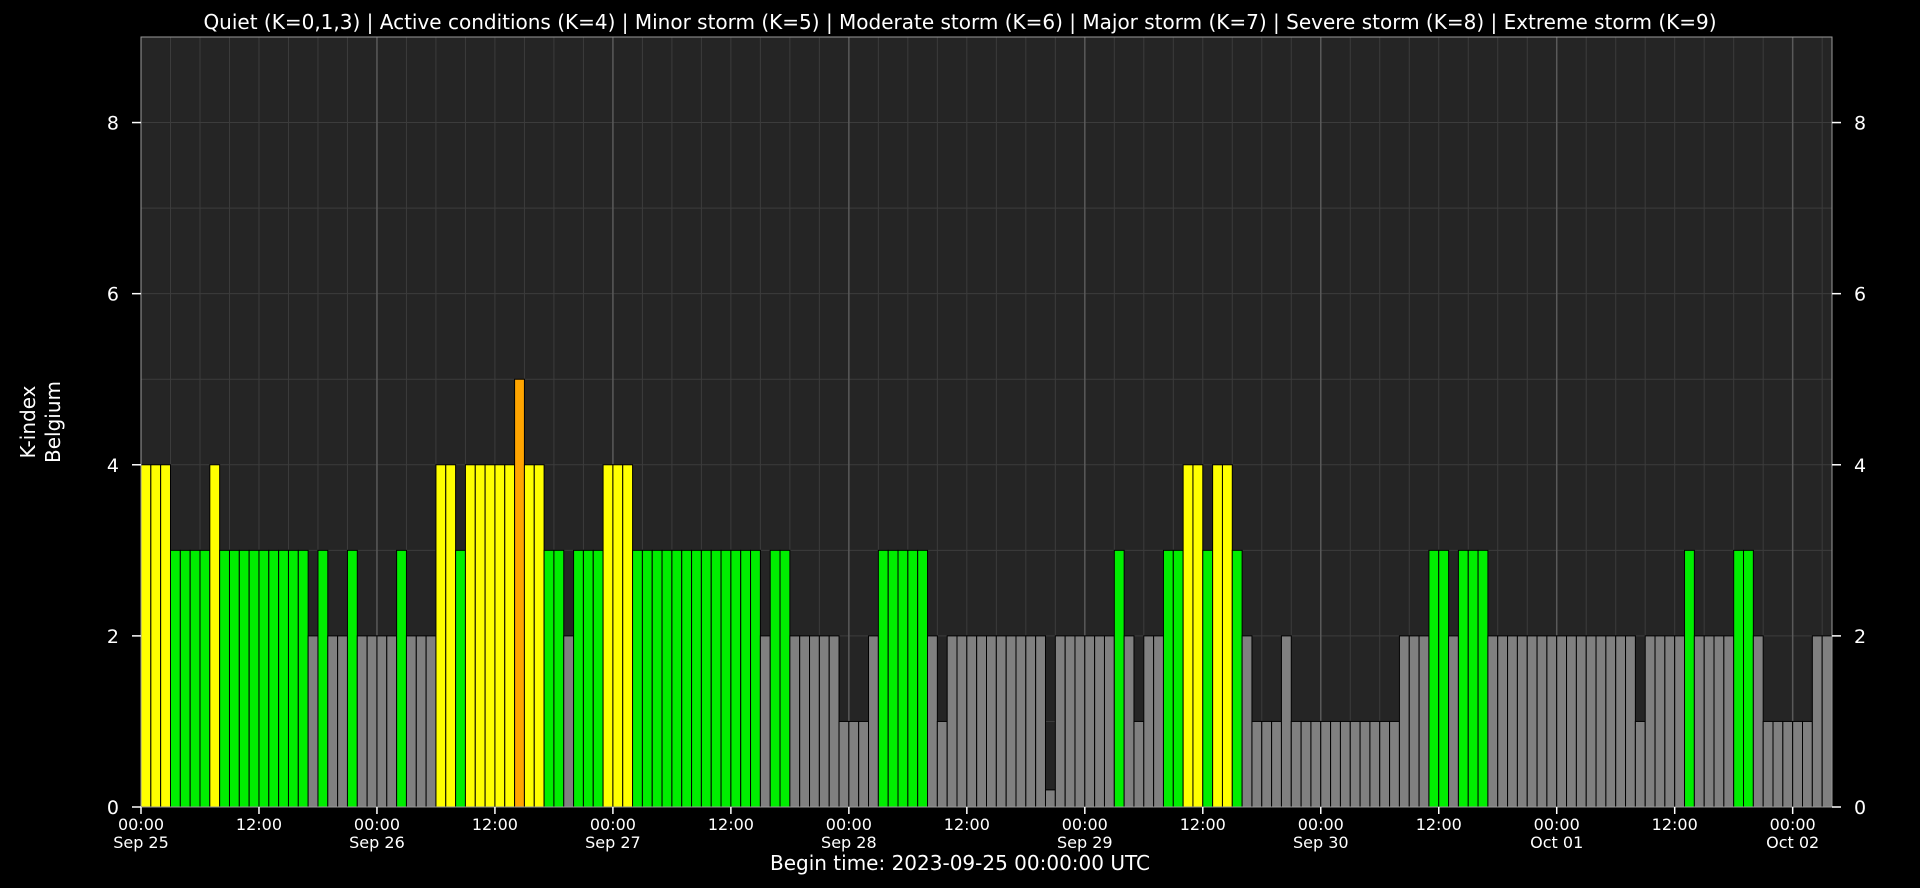  What do you see at coordinates (1860, 295) in the screenshot?
I see `y-tick-label-right: 6` at bounding box center [1860, 295].